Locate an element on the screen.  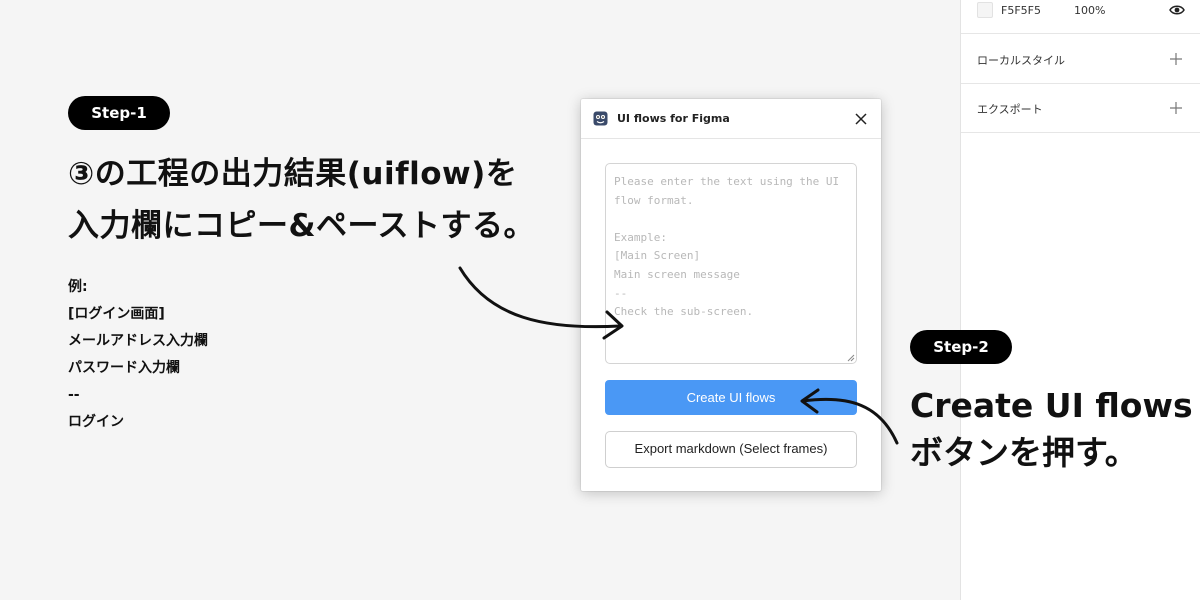
create-ui-flows-button: Create UI flows is located at coordinates (731, 397).